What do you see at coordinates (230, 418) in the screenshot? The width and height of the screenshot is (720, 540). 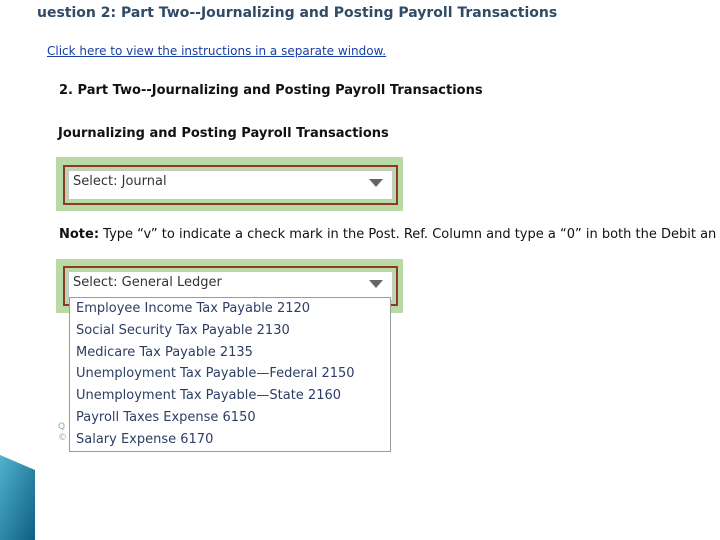 I see `dropdown-option: Payroll Taxes Expense 6150` at bounding box center [230, 418].